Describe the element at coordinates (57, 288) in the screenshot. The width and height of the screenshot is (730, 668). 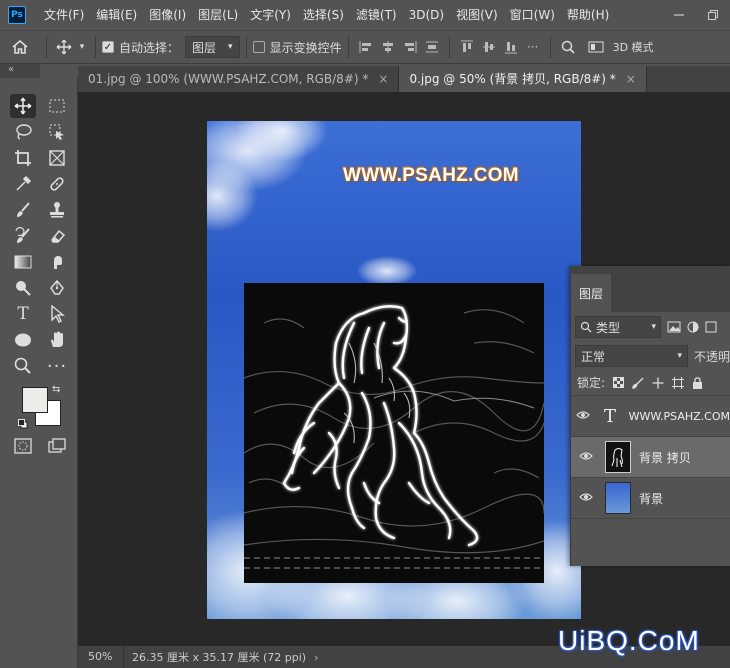
I see `pen-tool-icon` at that location.